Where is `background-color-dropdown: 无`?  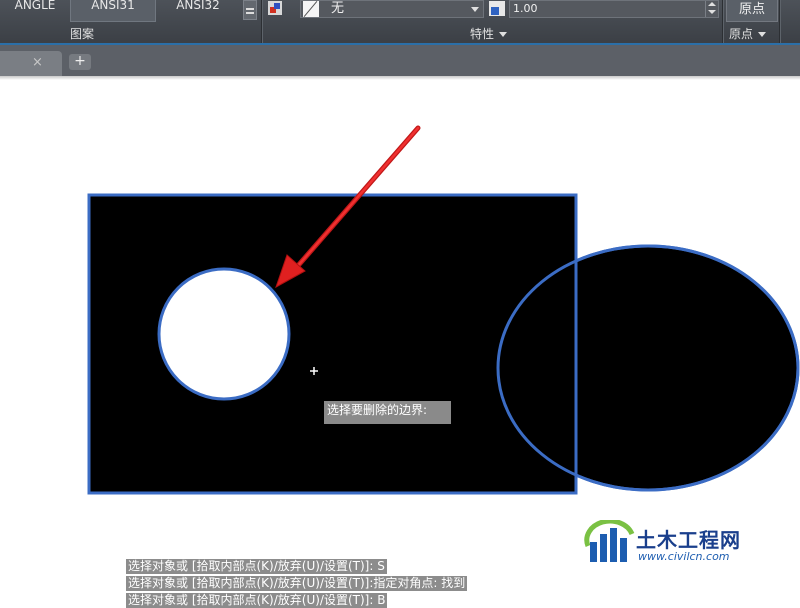
background-color-dropdown: 无 is located at coordinates (392, 9).